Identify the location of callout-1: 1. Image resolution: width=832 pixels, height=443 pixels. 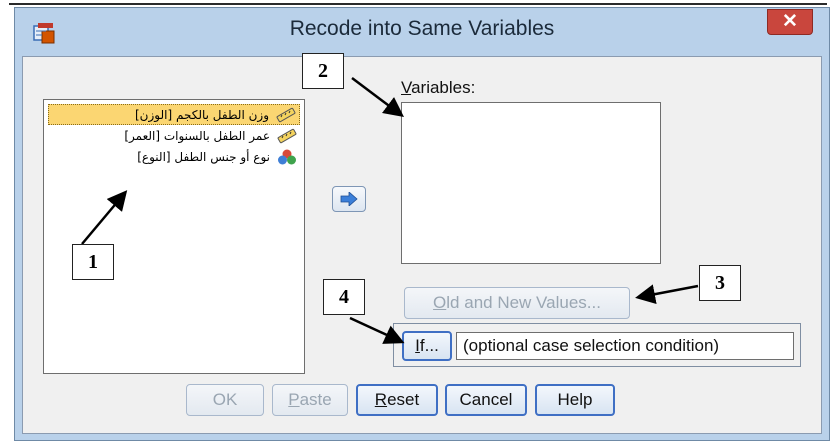
(93, 262).